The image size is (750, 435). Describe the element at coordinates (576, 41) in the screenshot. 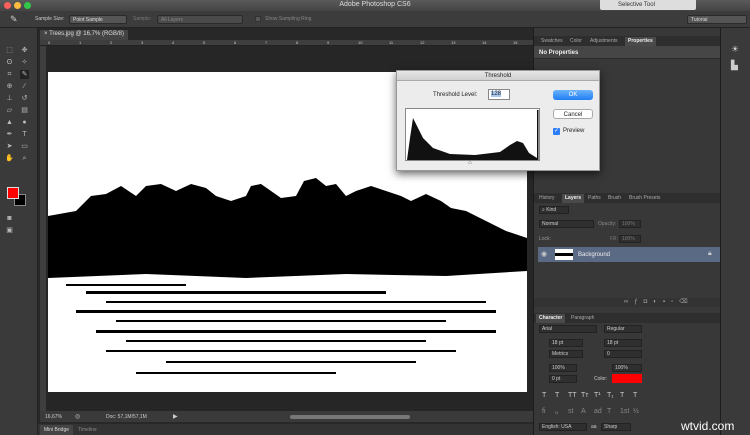

I see `tab-color: Color` at that location.